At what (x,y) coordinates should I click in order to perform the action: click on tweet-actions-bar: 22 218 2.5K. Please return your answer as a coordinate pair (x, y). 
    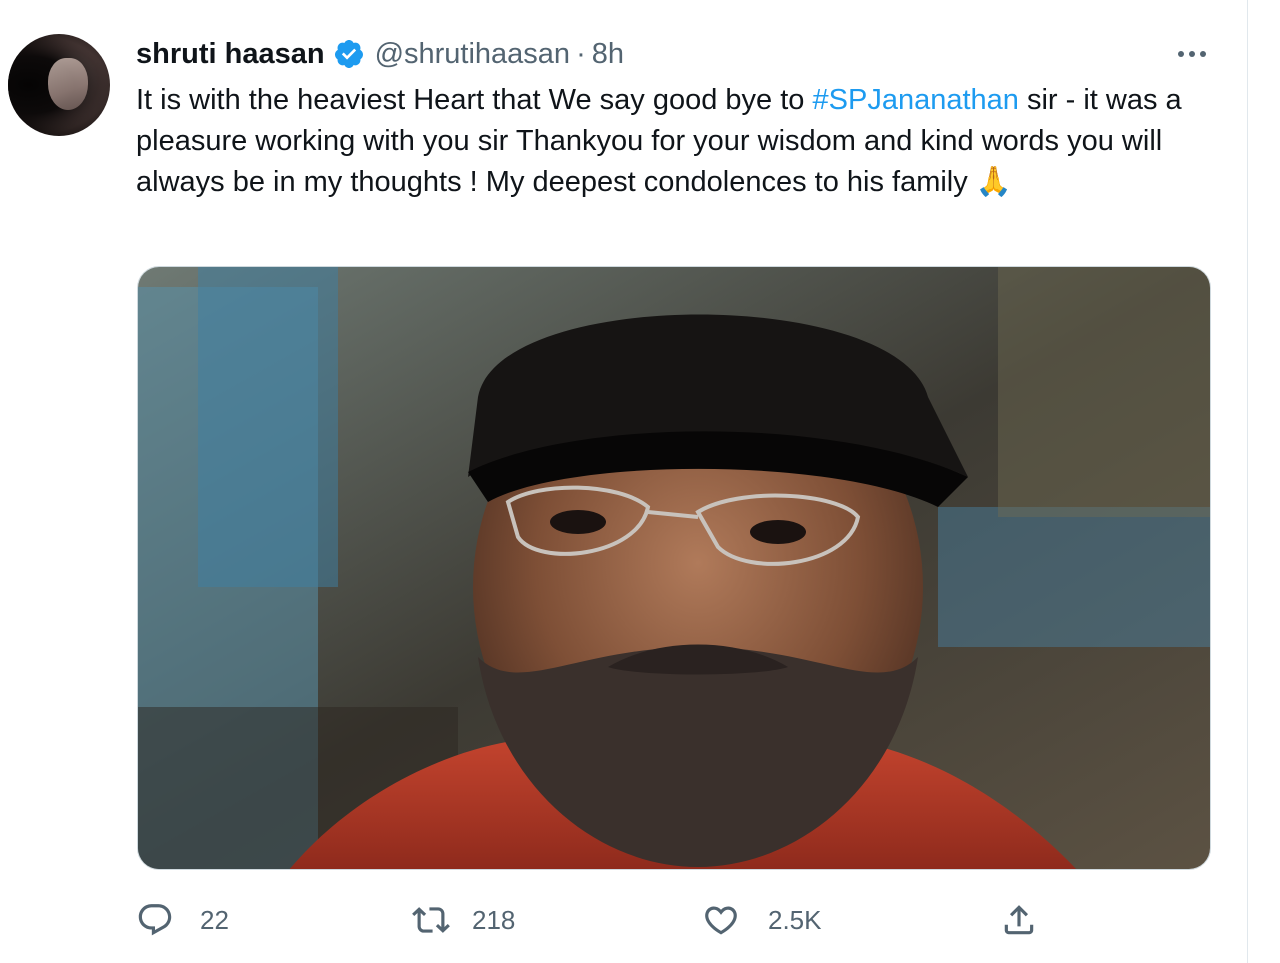
    Looking at the image, I should click on (666, 920).